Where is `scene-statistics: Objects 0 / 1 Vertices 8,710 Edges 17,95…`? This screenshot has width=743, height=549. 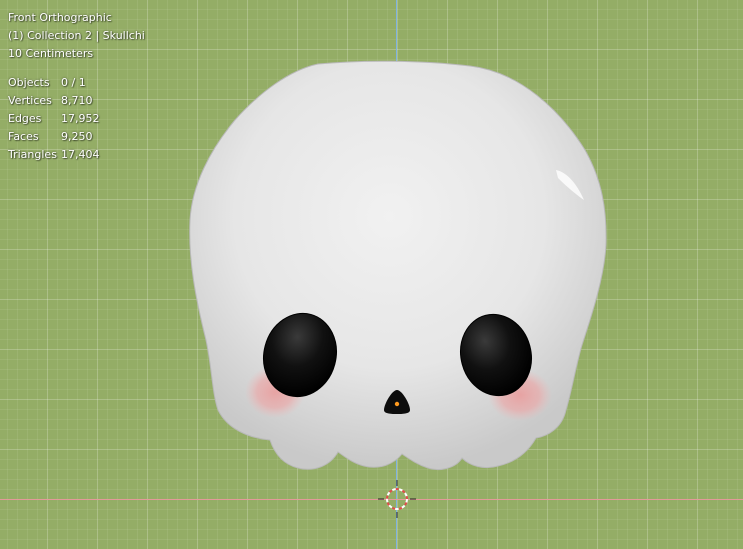
scene-statistics: Objects 0 / 1 Vertices 8,710 Edges 17,95… is located at coordinates (76, 119).